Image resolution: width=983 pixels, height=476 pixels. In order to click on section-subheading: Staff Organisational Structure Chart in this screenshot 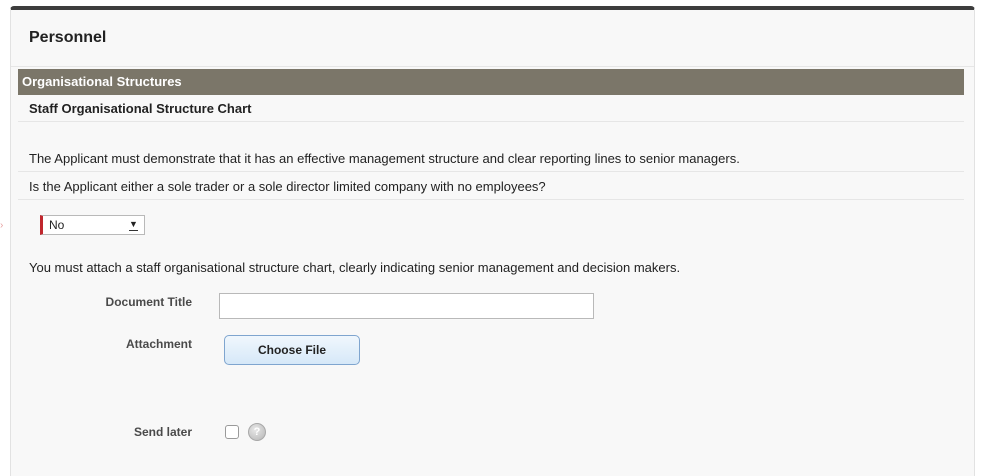, I will do `click(491, 108)`.